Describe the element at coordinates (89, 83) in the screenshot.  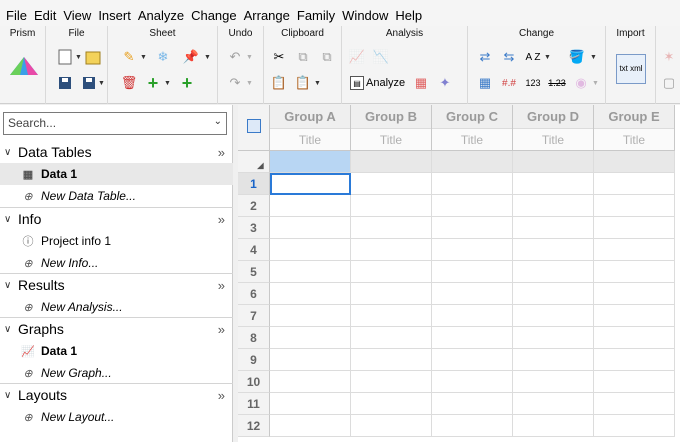
I see `save-as-icon` at that location.